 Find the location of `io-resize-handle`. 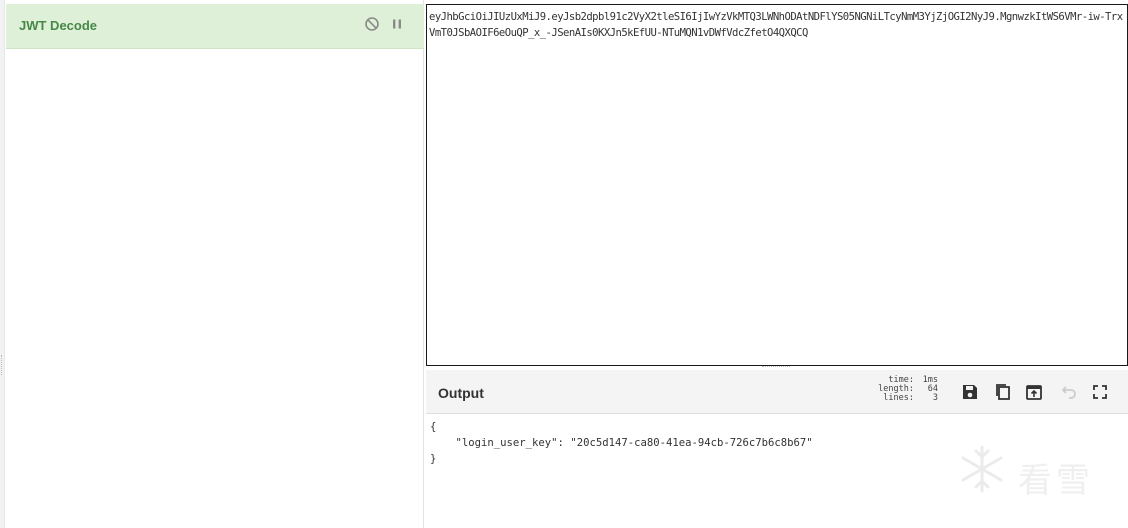

io-resize-handle is located at coordinates (776, 367).